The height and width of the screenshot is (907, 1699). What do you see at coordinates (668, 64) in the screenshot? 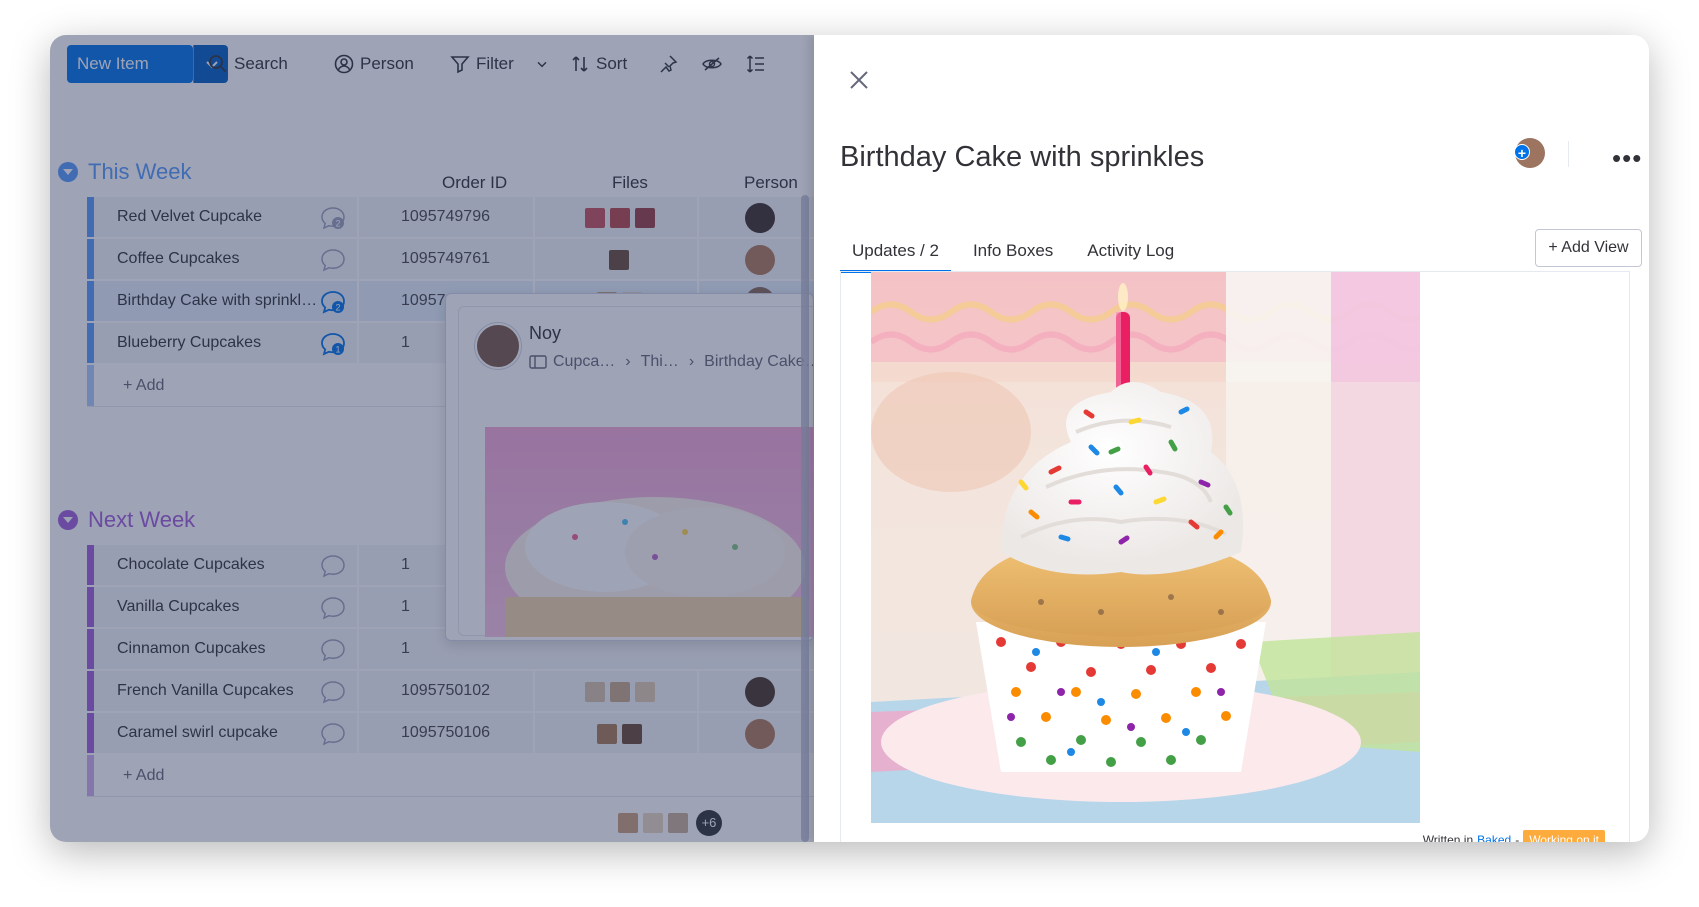
I see `pin-button` at bounding box center [668, 64].